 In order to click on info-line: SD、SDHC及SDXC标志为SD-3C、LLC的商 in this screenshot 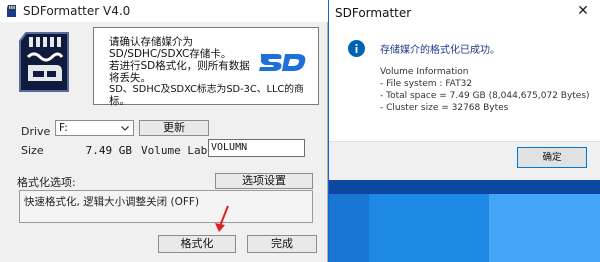, I will do `click(206, 89)`.